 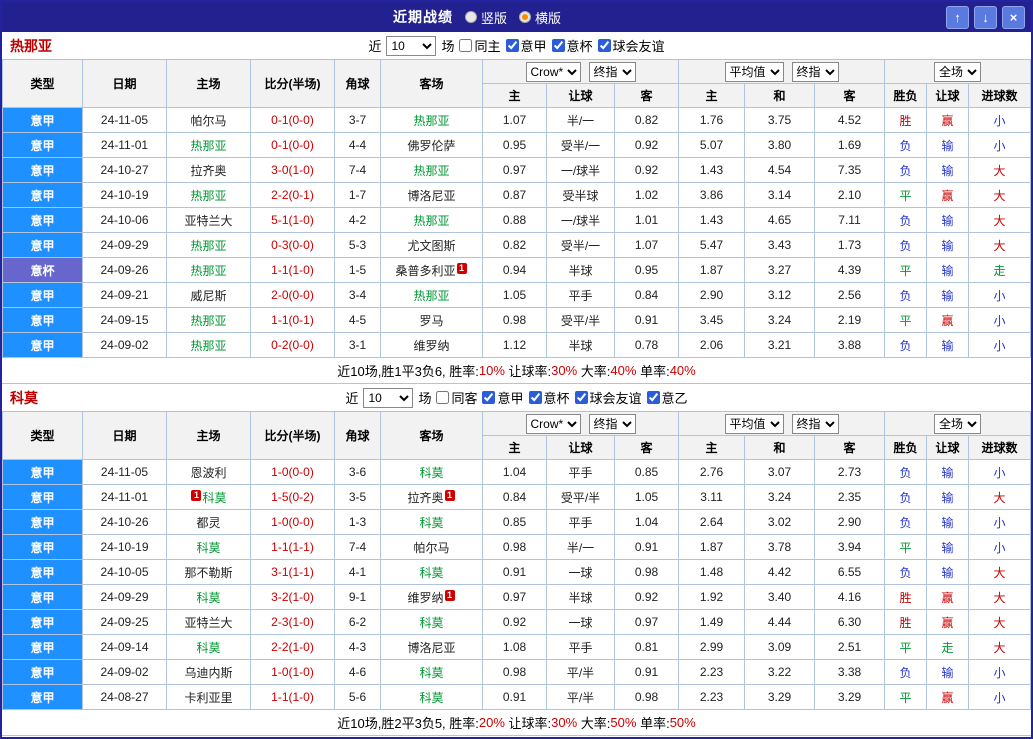 I want to click on goals-result-cell: 小, so click(x=999, y=320).